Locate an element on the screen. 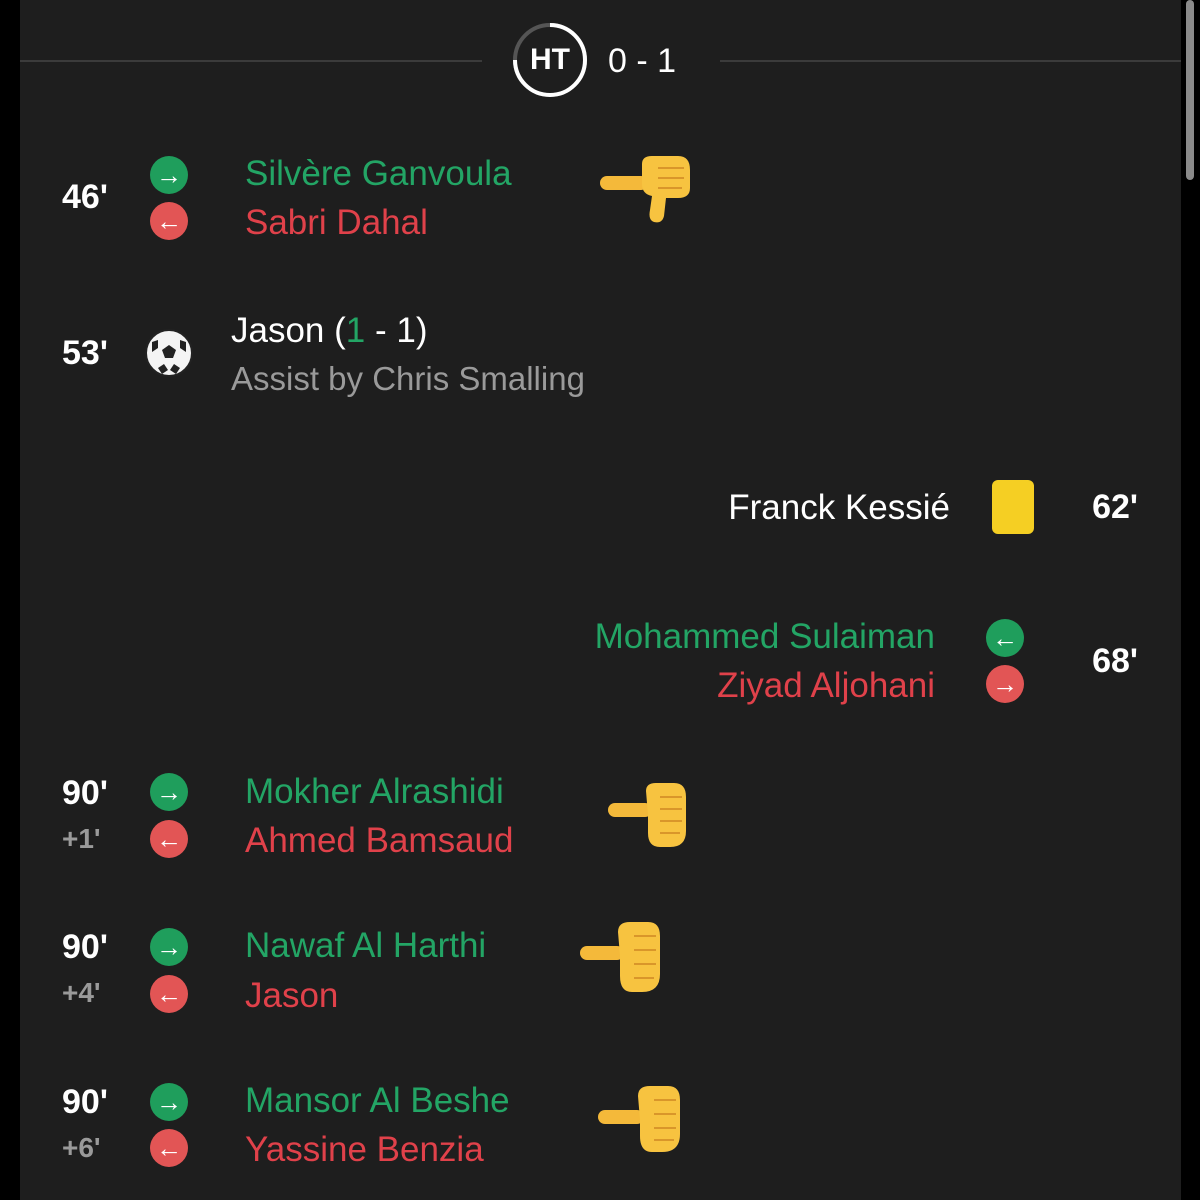 The width and height of the screenshot is (1200, 1200). halftime-badge: HT is located at coordinates (550, 60).